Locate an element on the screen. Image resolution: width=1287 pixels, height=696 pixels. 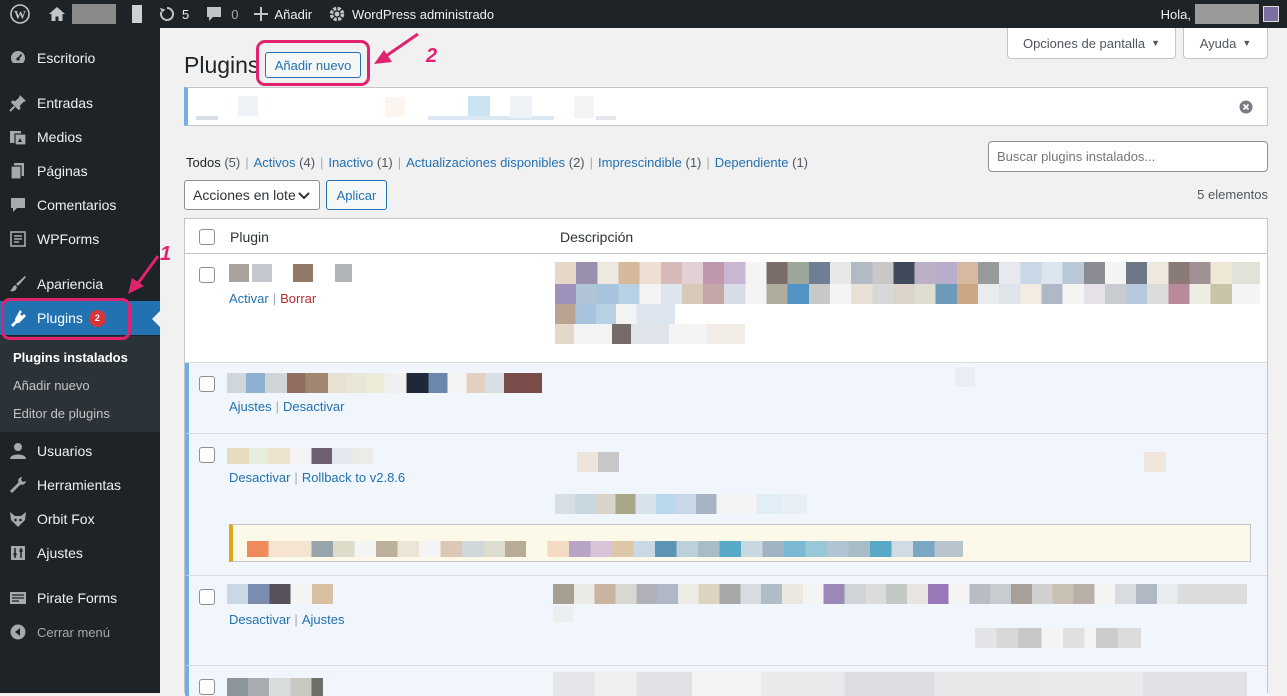
delete-link: Borrar is located at coordinates (298, 298).